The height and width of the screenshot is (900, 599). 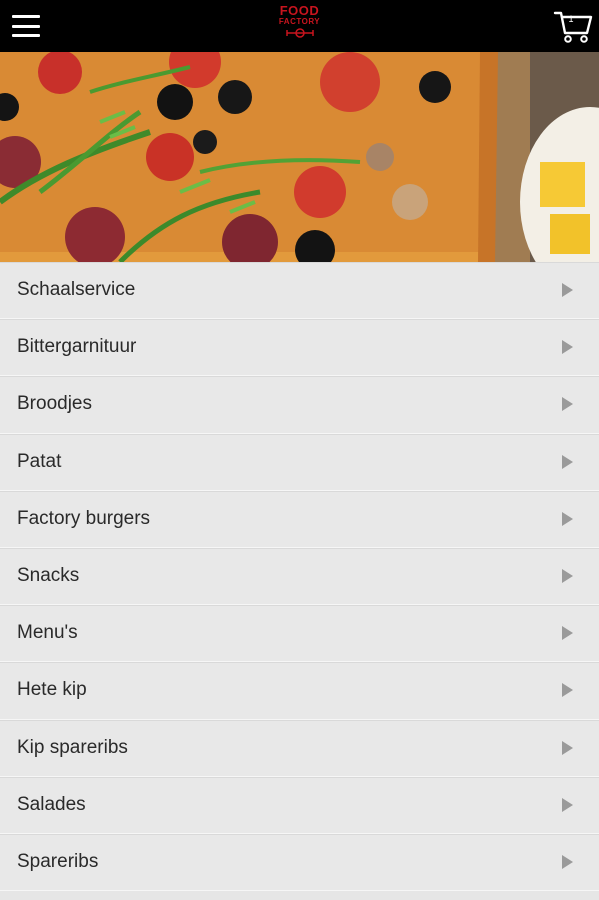 What do you see at coordinates (299, 21) in the screenshot?
I see `logo-text-line2: FACTORY` at bounding box center [299, 21].